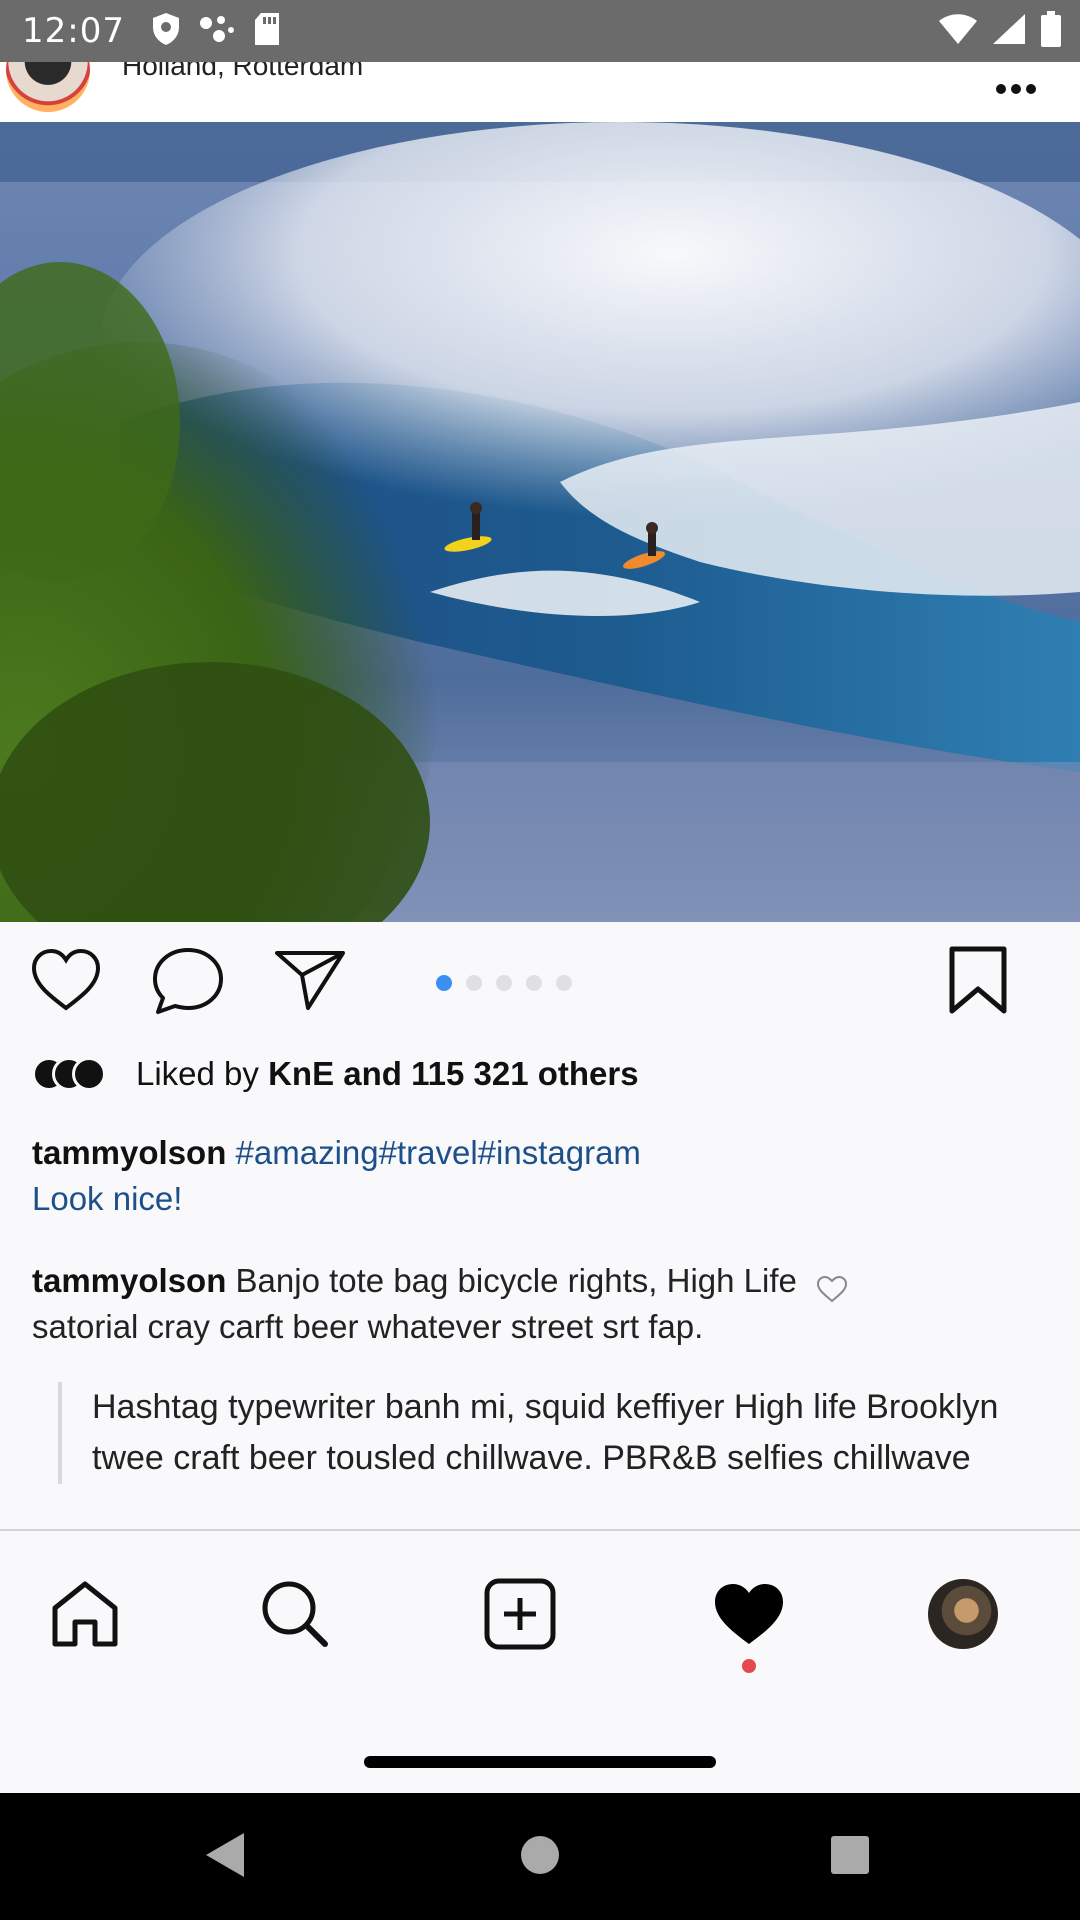 The image size is (1080, 1920). I want to click on dots-icon, so click(217, 31).